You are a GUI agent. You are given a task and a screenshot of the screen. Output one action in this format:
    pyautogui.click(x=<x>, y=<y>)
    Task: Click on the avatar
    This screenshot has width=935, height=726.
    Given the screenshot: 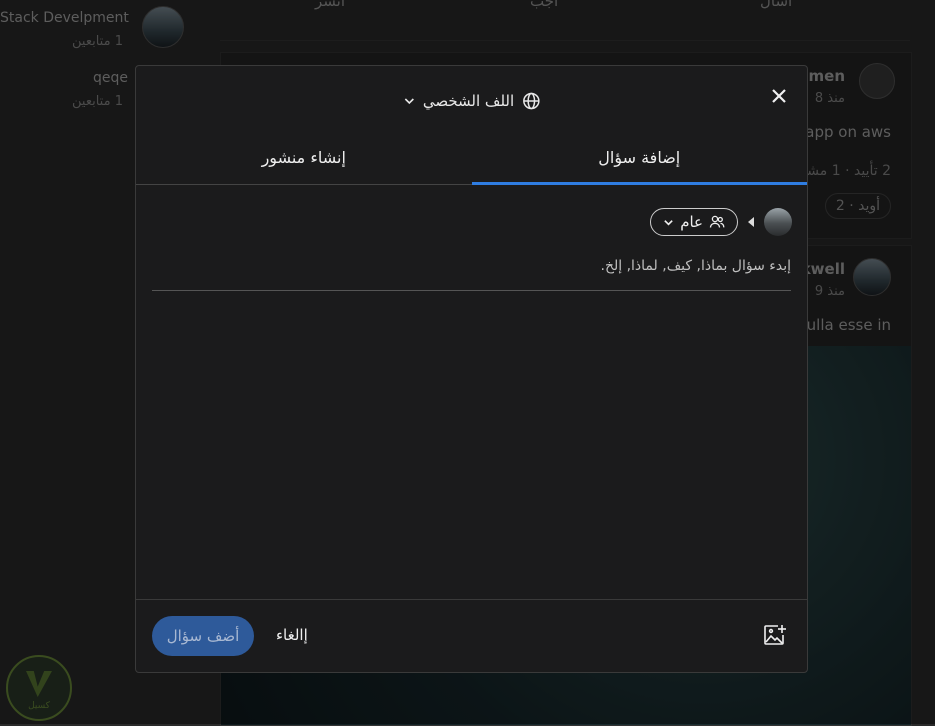 What is the action you would take?
    pyautogui.click(x=778, y=222)
    